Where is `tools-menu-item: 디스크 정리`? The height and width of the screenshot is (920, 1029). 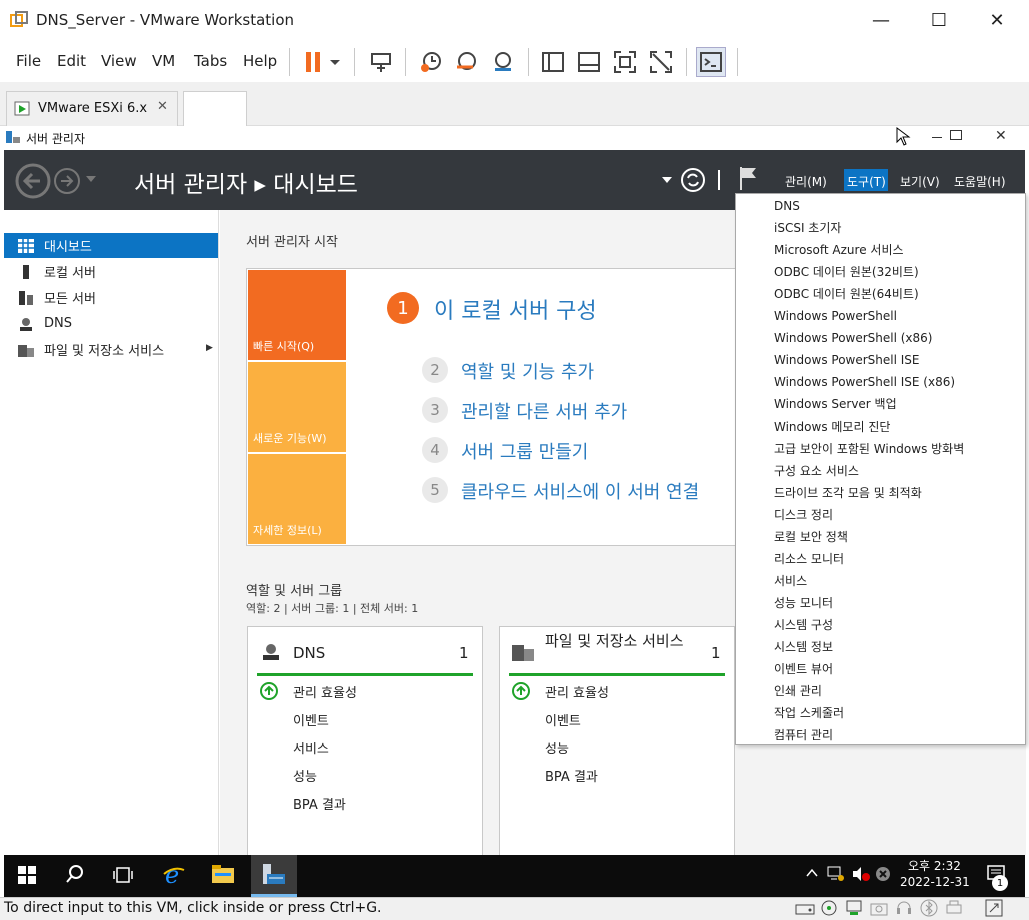 tools-menu-item: 디스크 정리 is located at coordinates (803, 515).